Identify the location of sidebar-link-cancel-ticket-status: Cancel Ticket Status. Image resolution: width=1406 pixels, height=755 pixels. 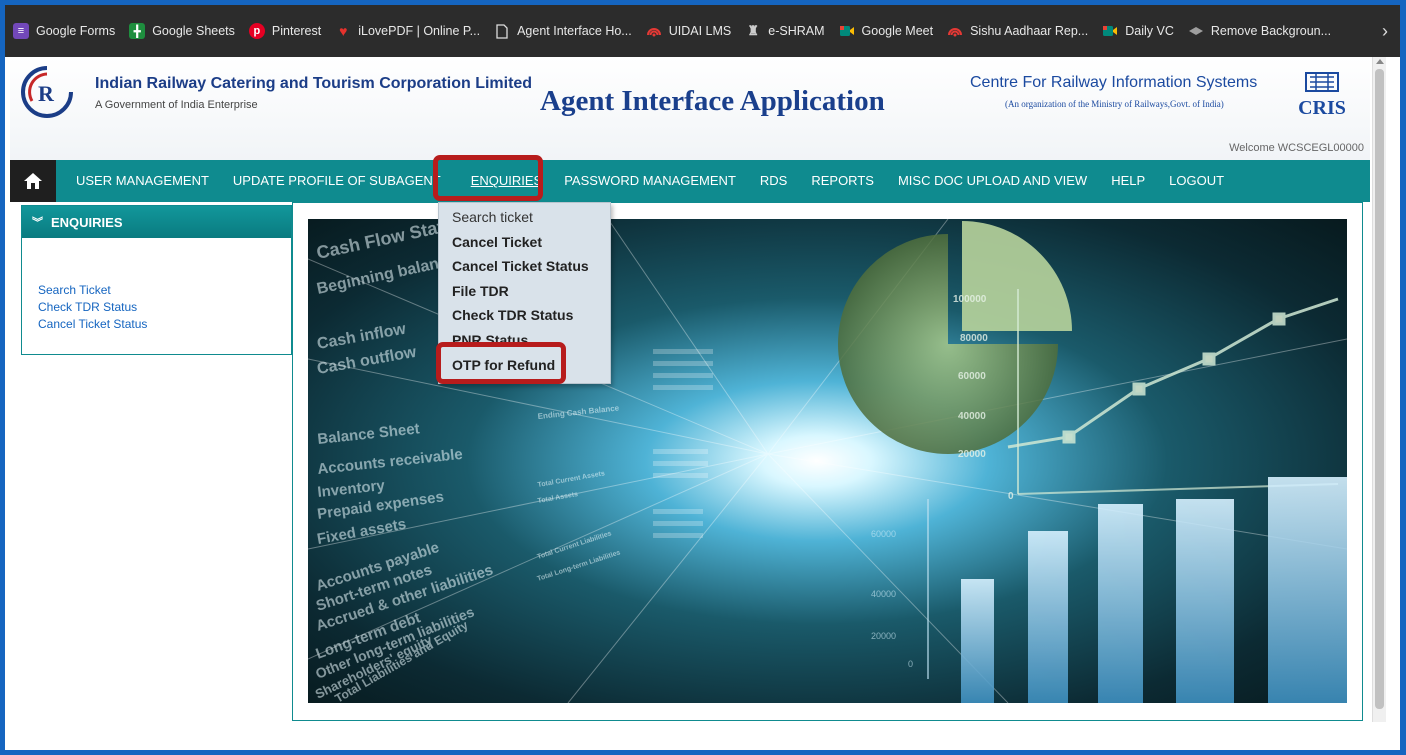
(164, 324).